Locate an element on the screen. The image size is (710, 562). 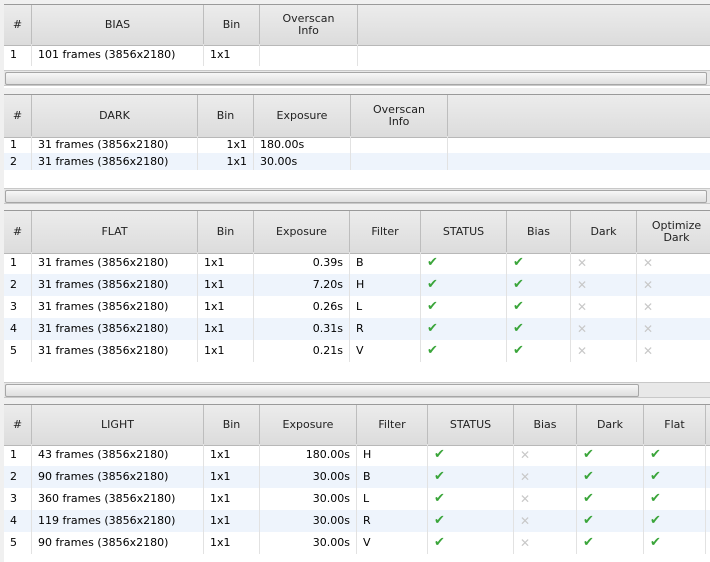
table-row: 5 31 frames (3856x2180) 1x1 0.21s V ✔ ✔ ✕ ✕ is located at coordinates (357, 351).